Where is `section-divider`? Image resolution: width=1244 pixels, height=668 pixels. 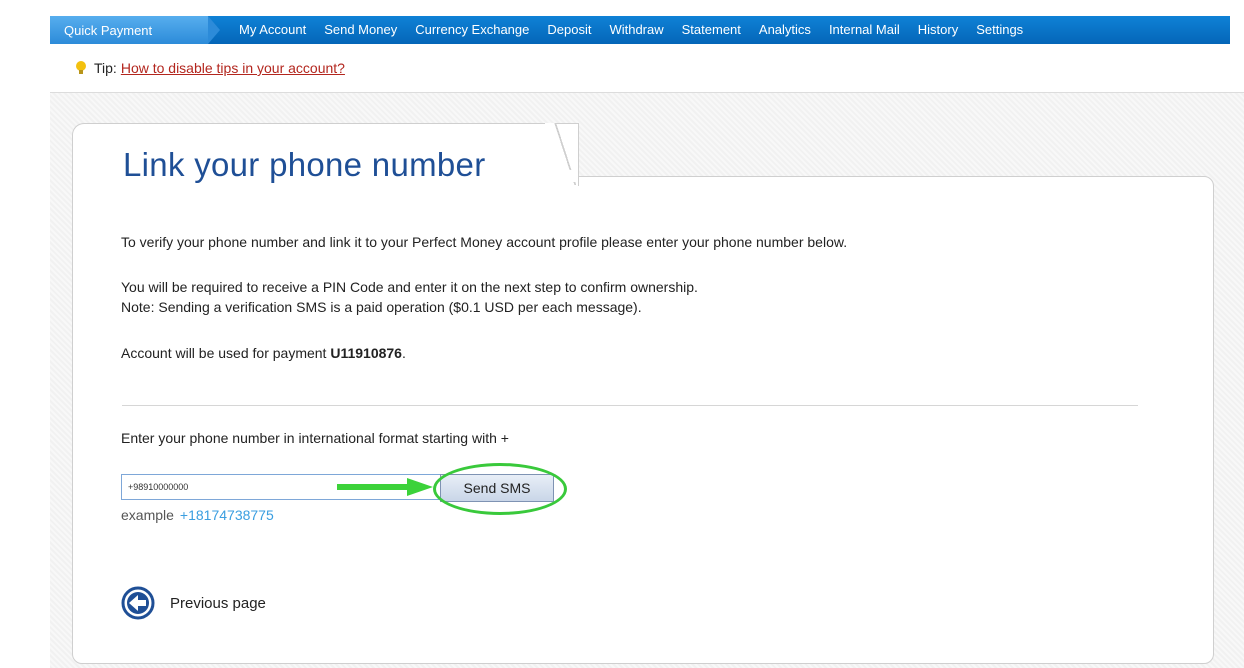
section-divider is located at coordinates (630, 405).